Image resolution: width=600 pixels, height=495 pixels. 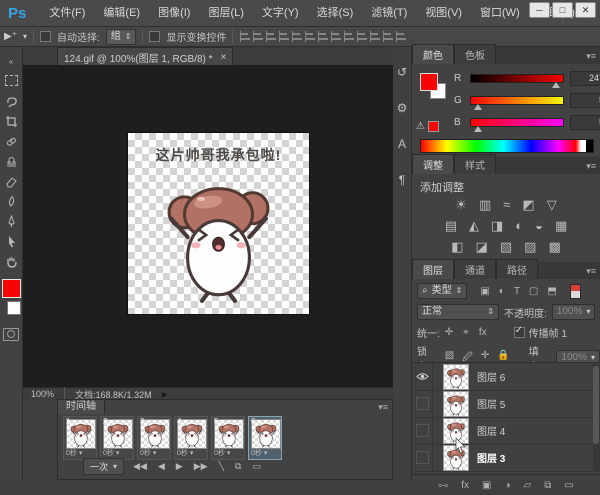 I want to click on filter-toggle-switch, so click(x=575, y=291).